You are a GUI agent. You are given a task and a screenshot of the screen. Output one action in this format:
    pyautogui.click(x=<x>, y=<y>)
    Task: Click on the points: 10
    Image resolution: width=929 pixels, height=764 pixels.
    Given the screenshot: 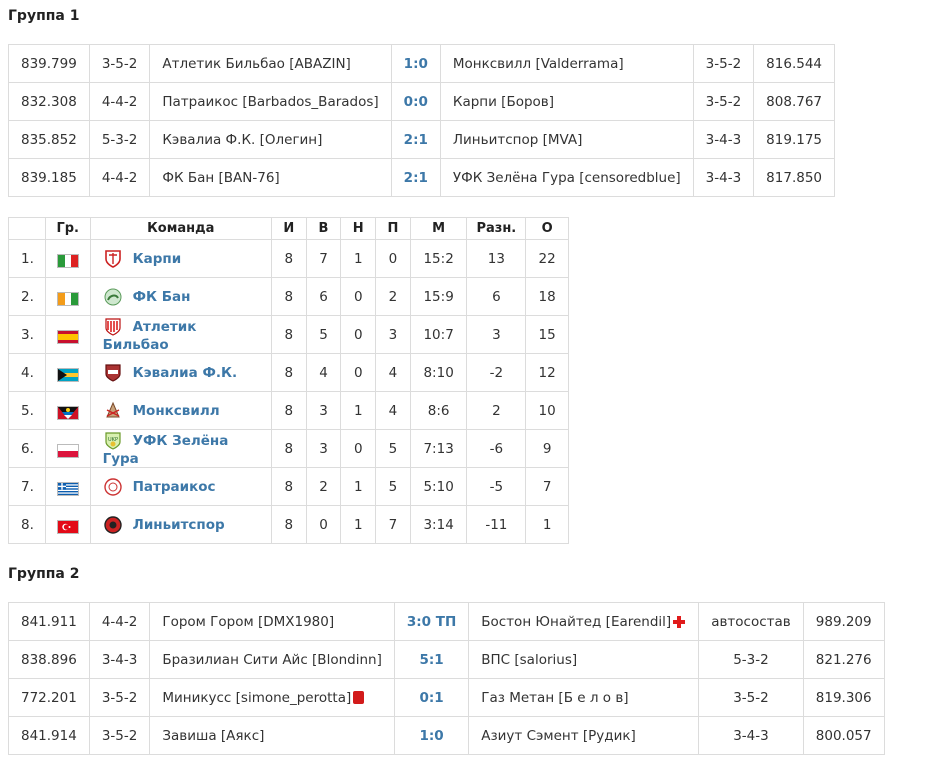 What is the action you would take?
    pyautogui.click(x=547, y=410)
    